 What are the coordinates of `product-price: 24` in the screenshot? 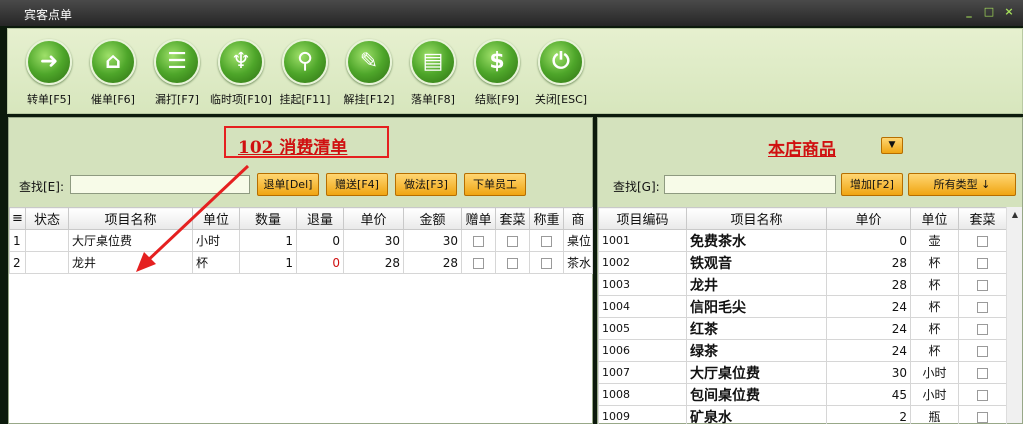 It's located at (868, 328).